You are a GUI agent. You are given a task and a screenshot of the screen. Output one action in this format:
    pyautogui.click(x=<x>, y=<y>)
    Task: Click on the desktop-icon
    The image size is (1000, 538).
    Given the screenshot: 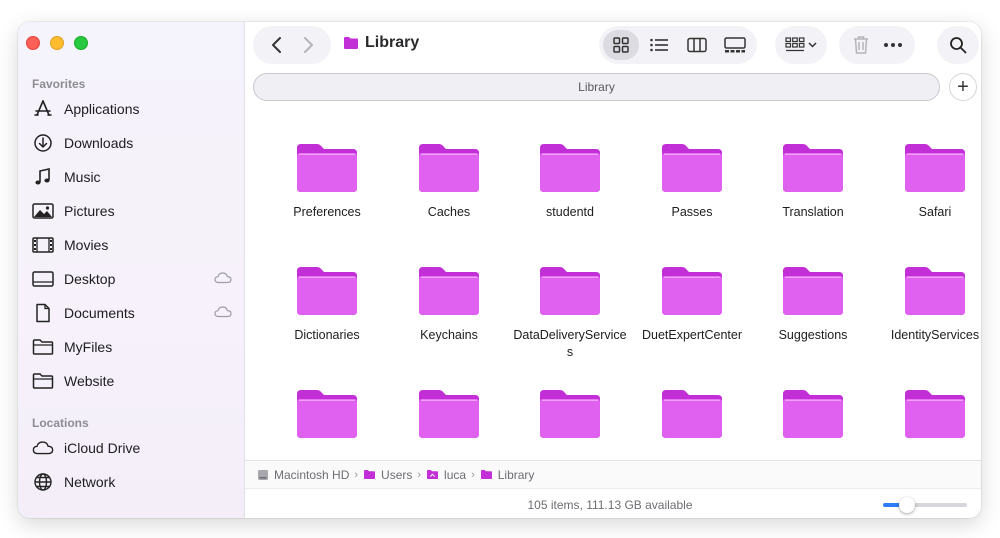 What is the action you would take?
    pyautogui.click(x=43, y=279)
    